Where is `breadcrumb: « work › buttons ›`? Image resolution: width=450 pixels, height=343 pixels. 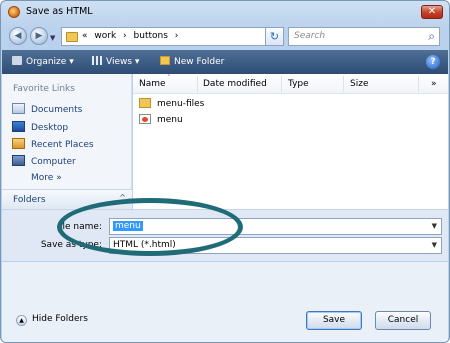
breadcrumb: « work › buttons › is located at coordinates (132, 36).